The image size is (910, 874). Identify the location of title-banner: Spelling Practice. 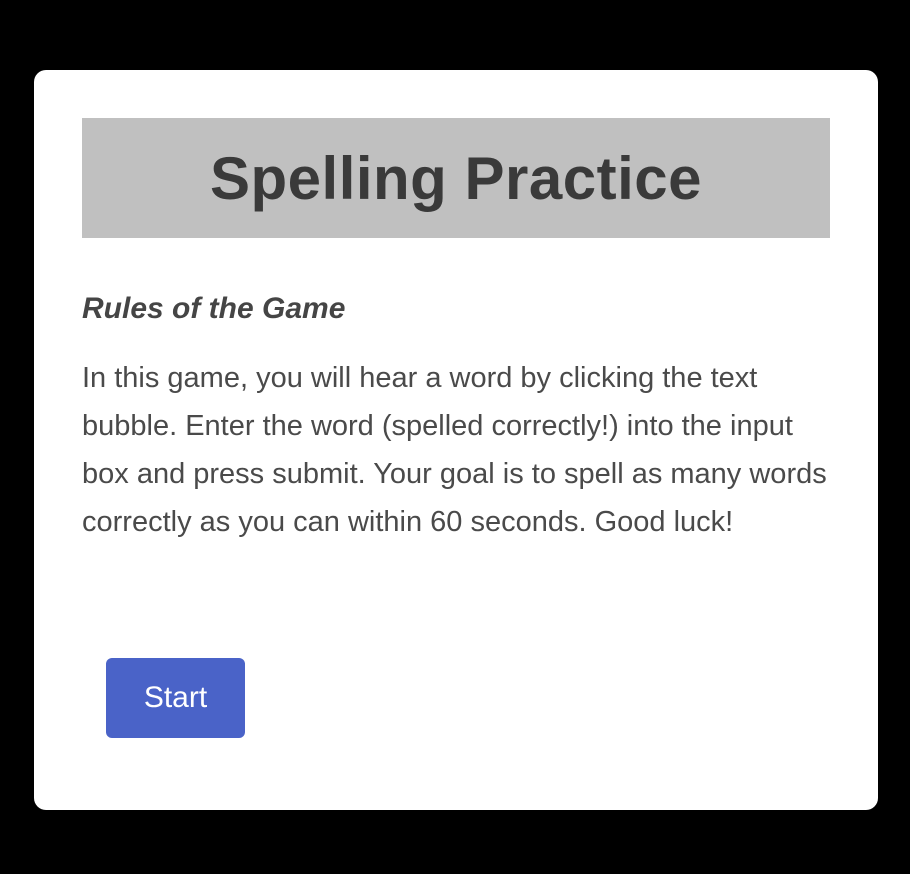
(456, 178).